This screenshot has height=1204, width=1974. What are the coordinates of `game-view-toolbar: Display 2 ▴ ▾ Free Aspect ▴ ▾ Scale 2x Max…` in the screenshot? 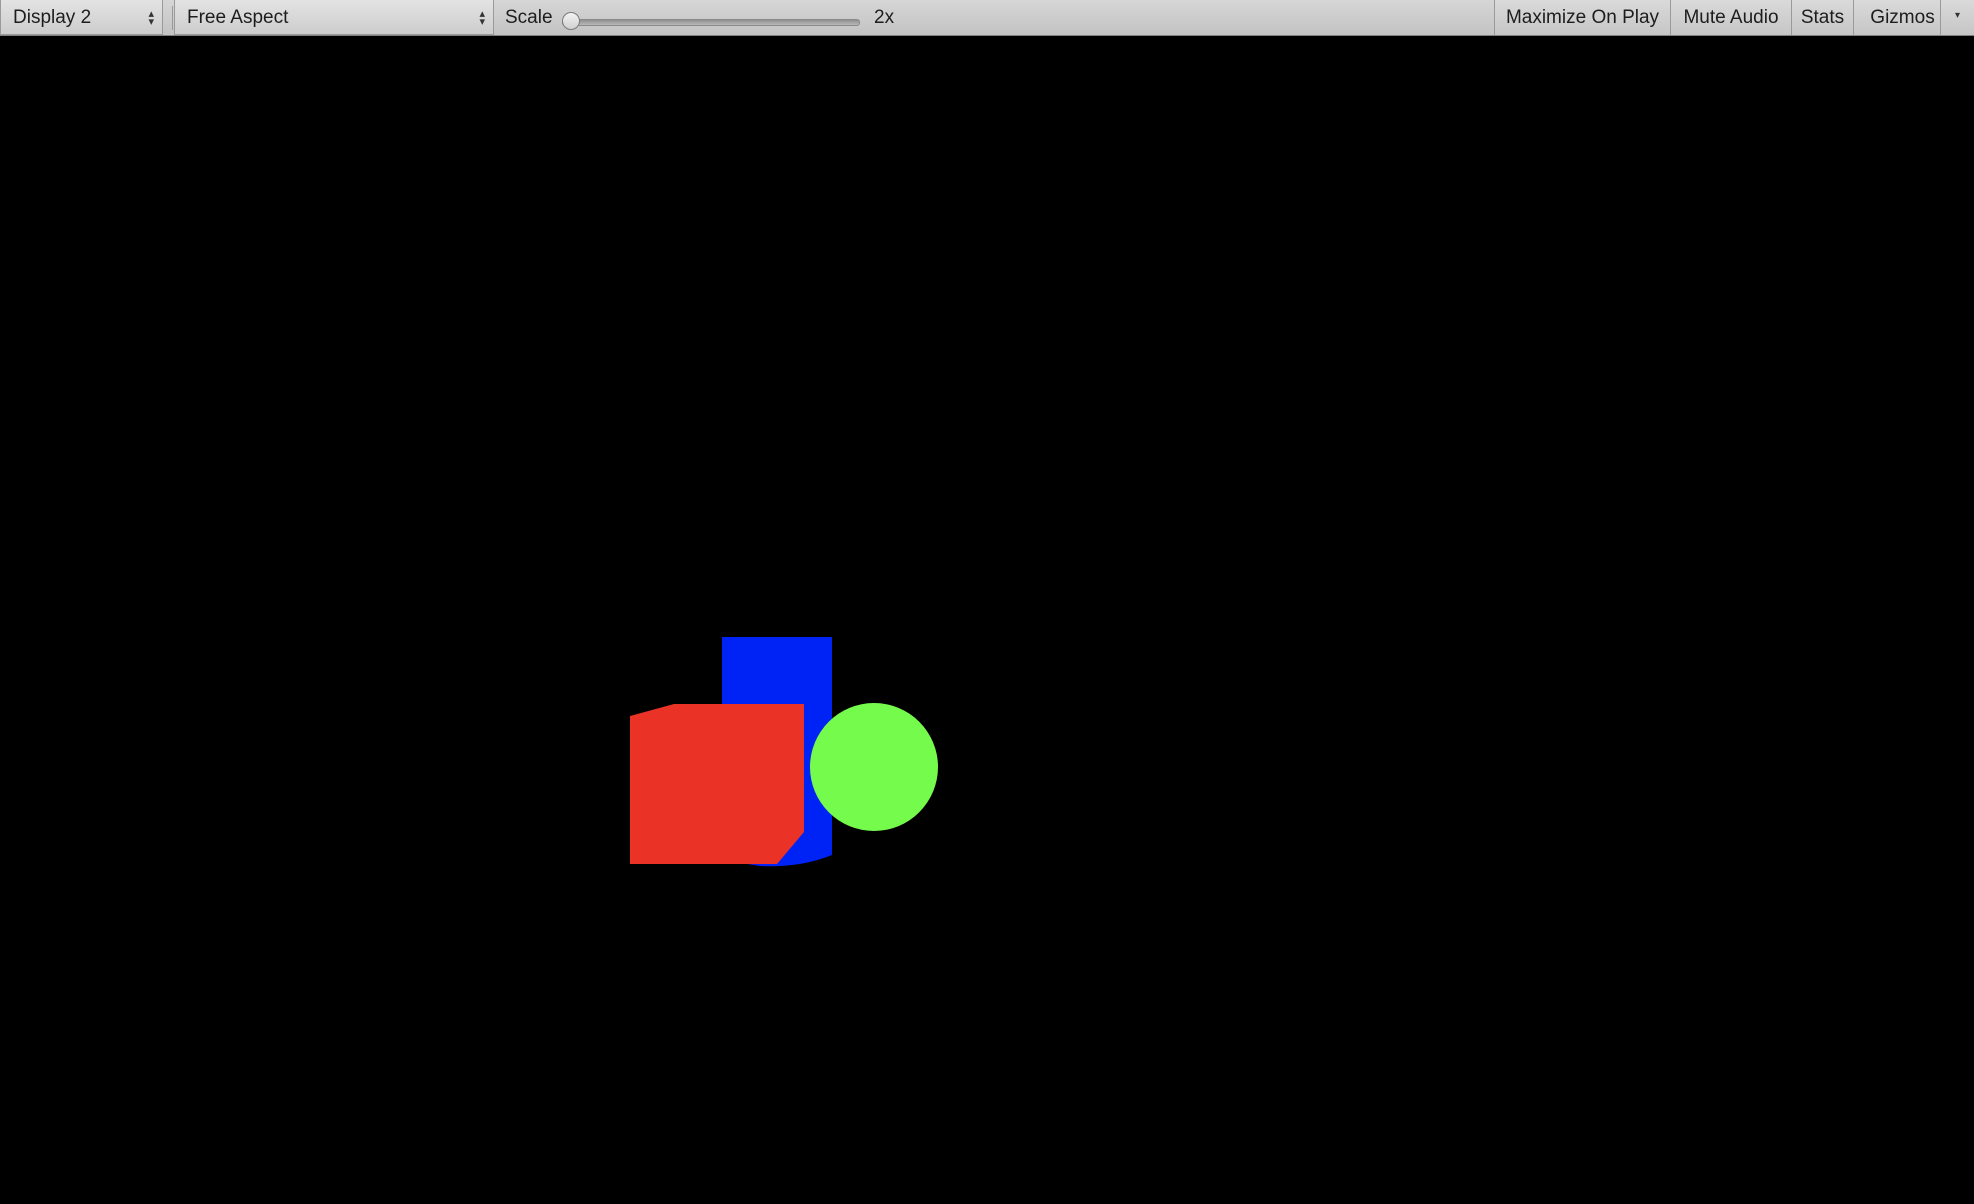 It's located at (987, 18).